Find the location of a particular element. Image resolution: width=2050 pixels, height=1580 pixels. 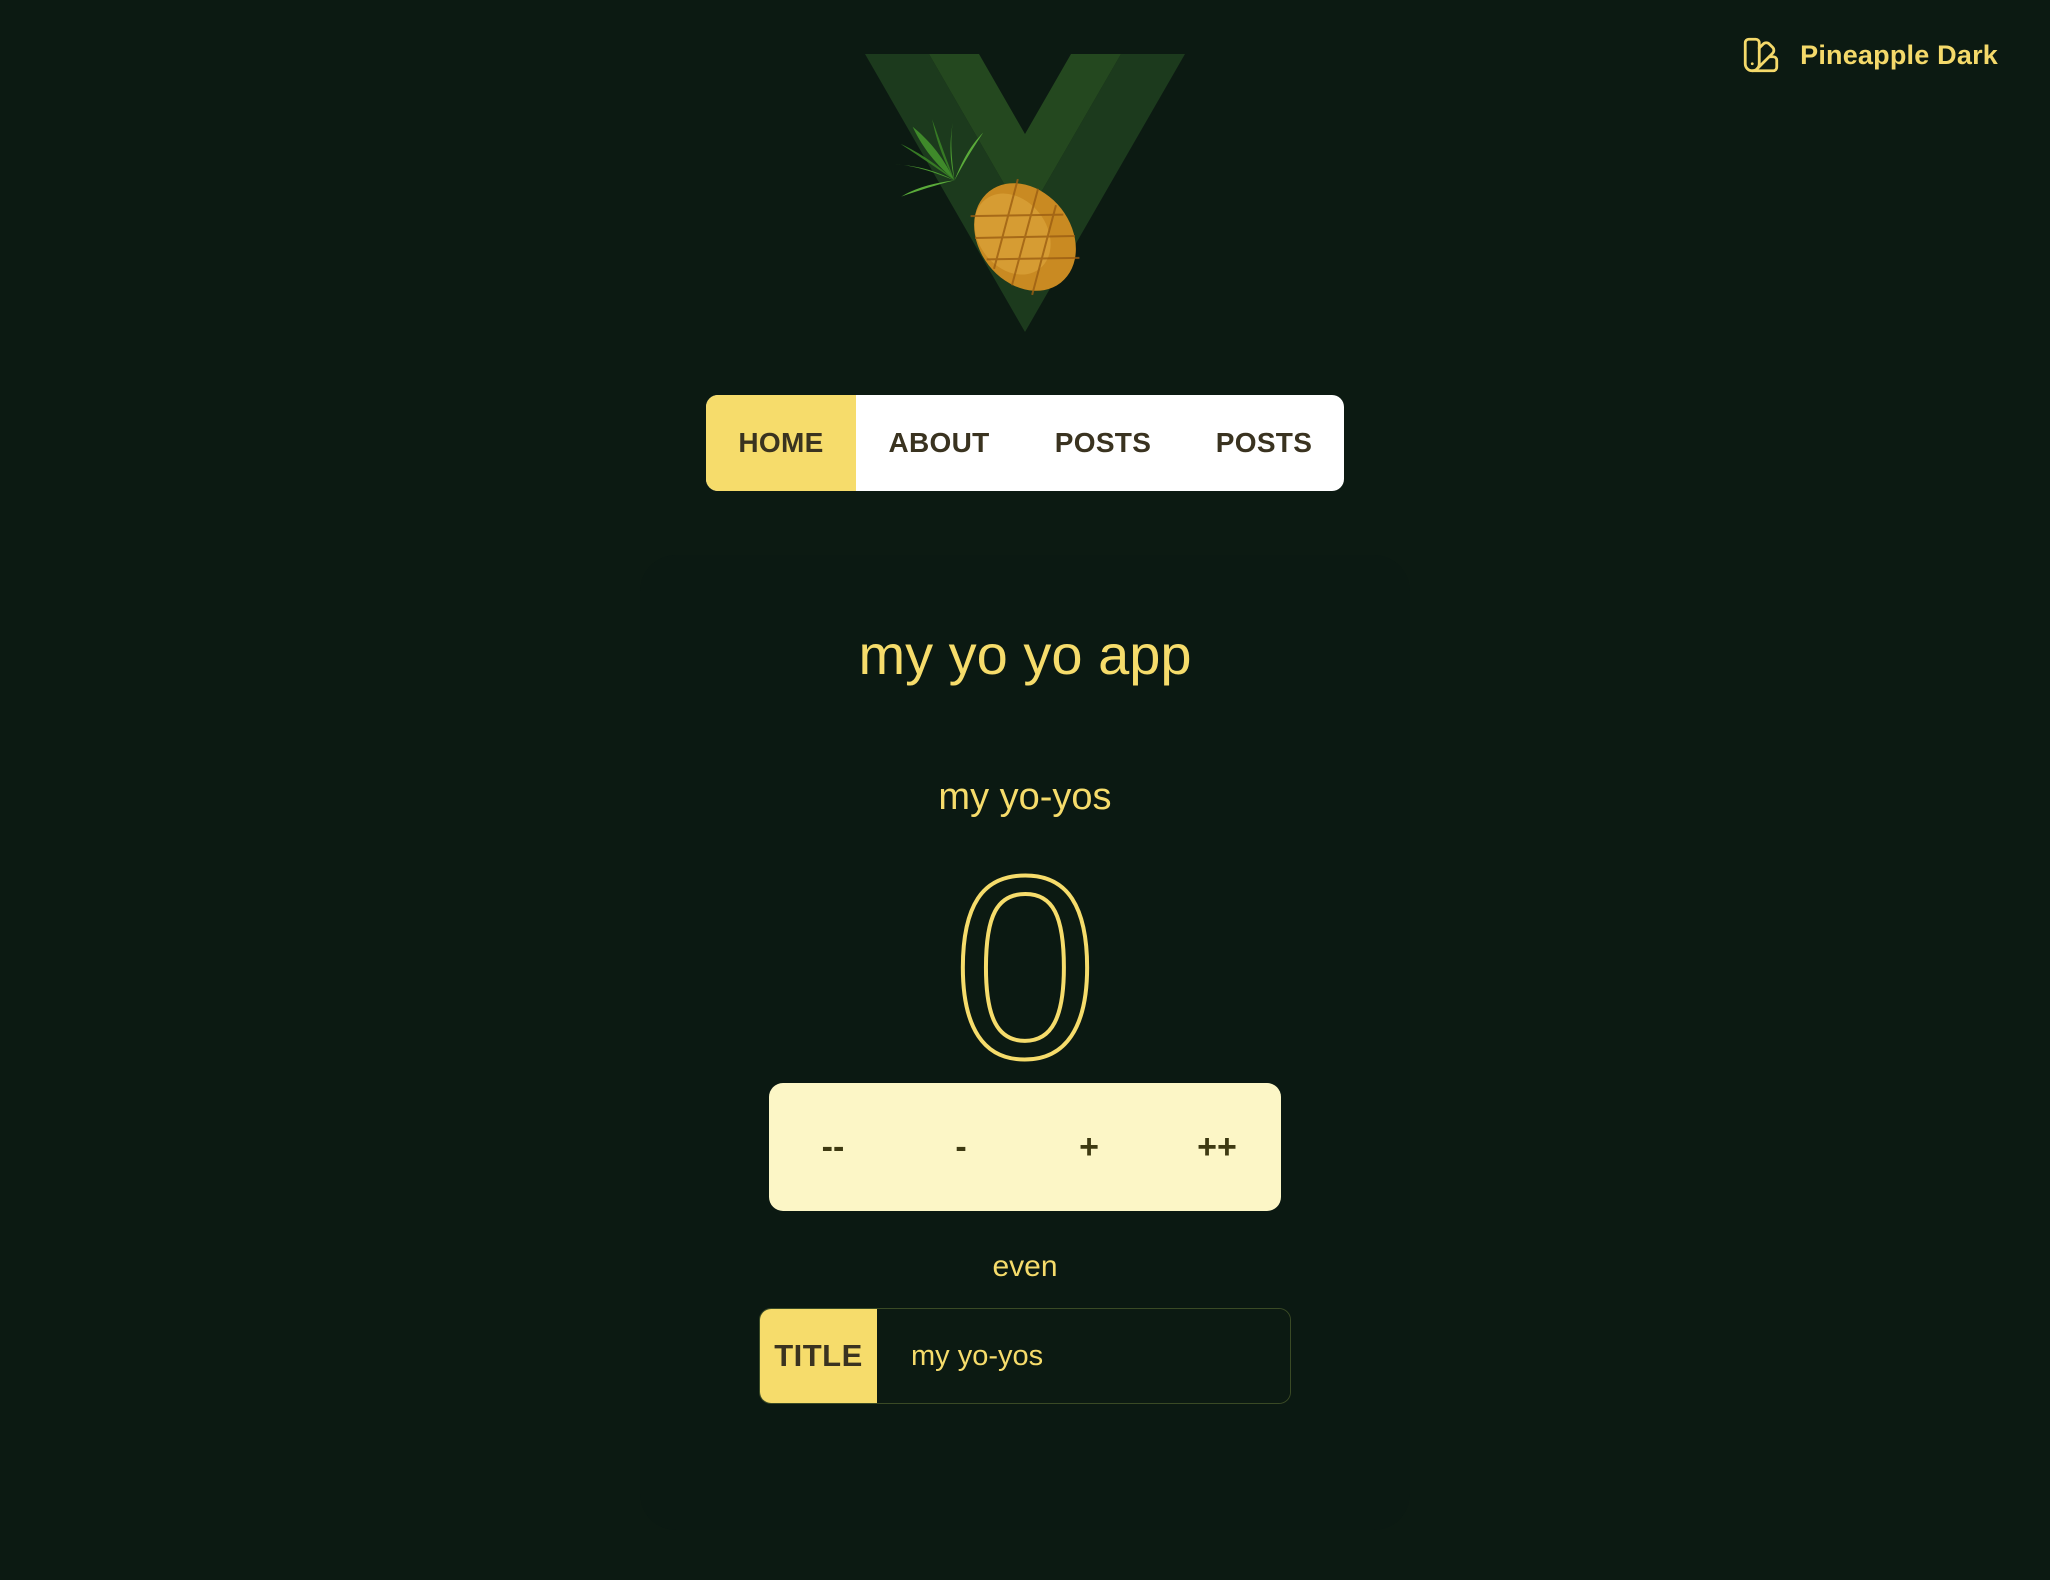

nav-item-home: HOME is located at coordinates (781, 443).